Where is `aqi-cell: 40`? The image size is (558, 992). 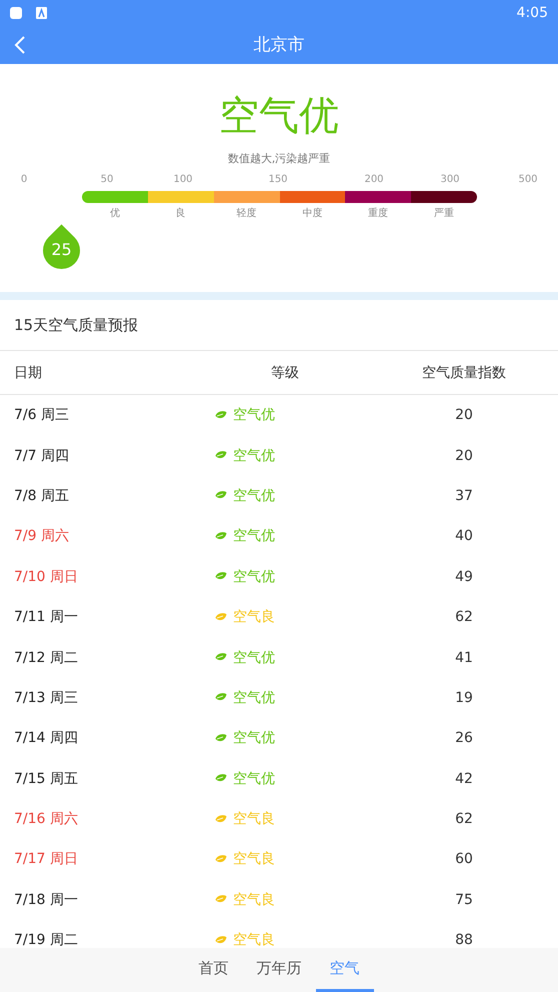
aqi-cell: 40 is located at coordinates (464, 536).